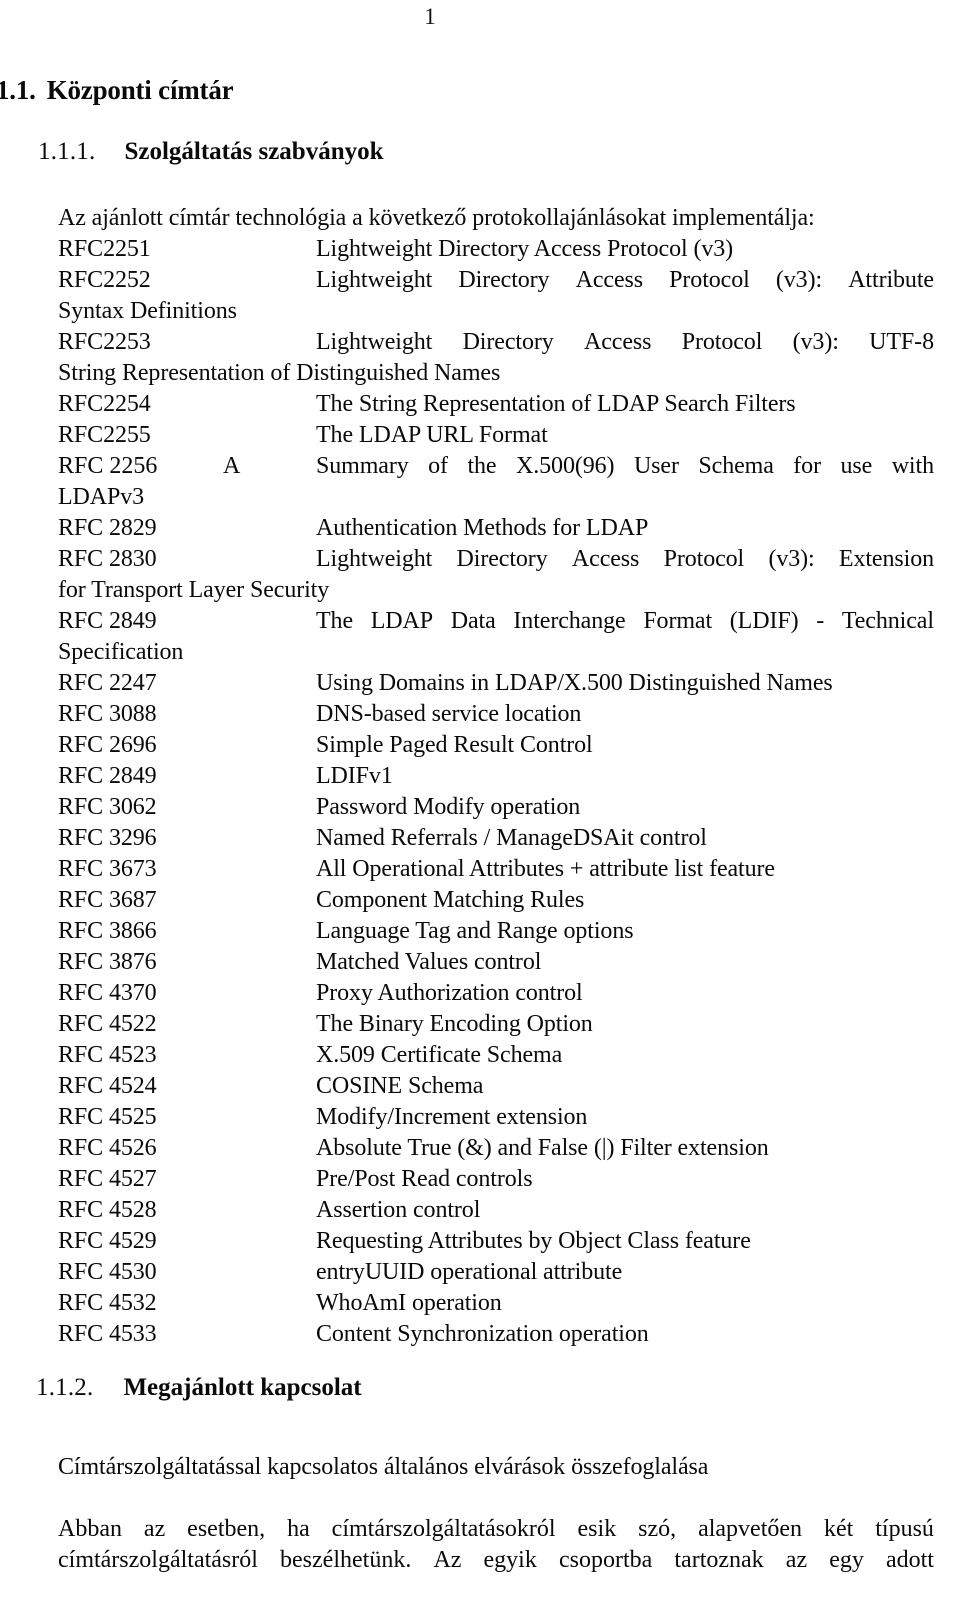  I want to click on paragraph-word: két, so click(838, 1529).